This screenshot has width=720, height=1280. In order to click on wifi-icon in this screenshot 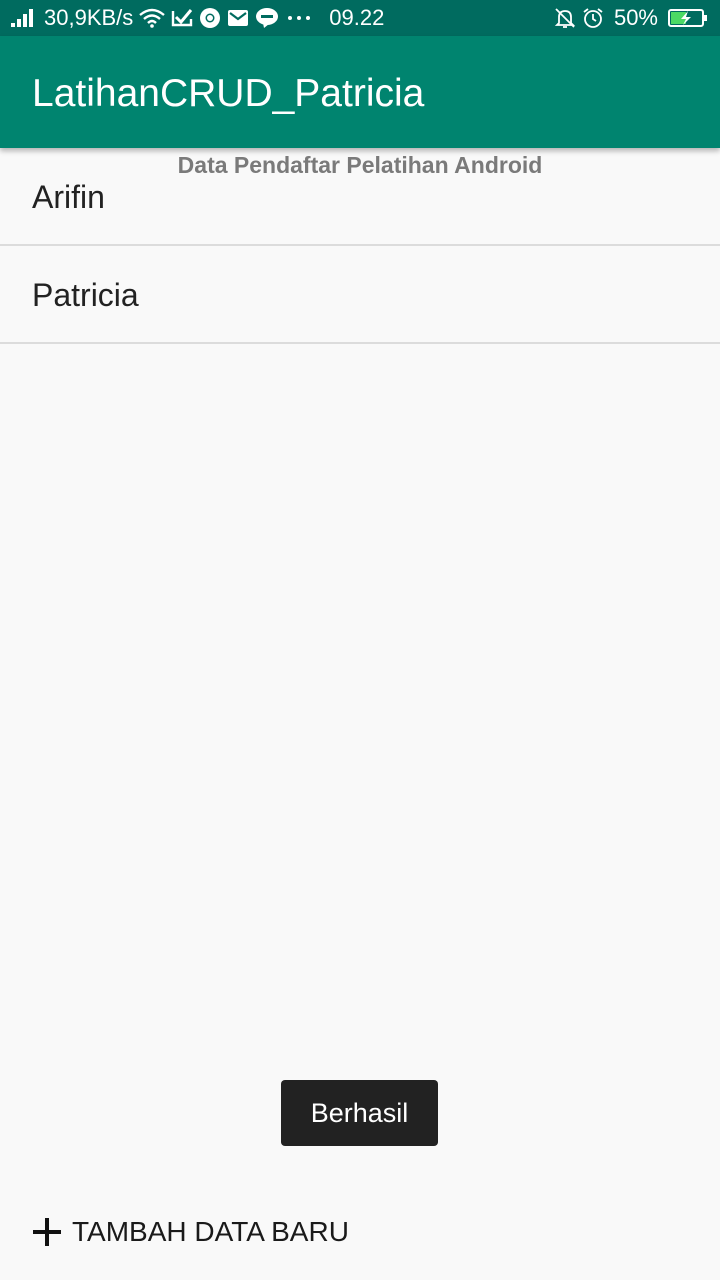, I will do `click(152, 18)`.